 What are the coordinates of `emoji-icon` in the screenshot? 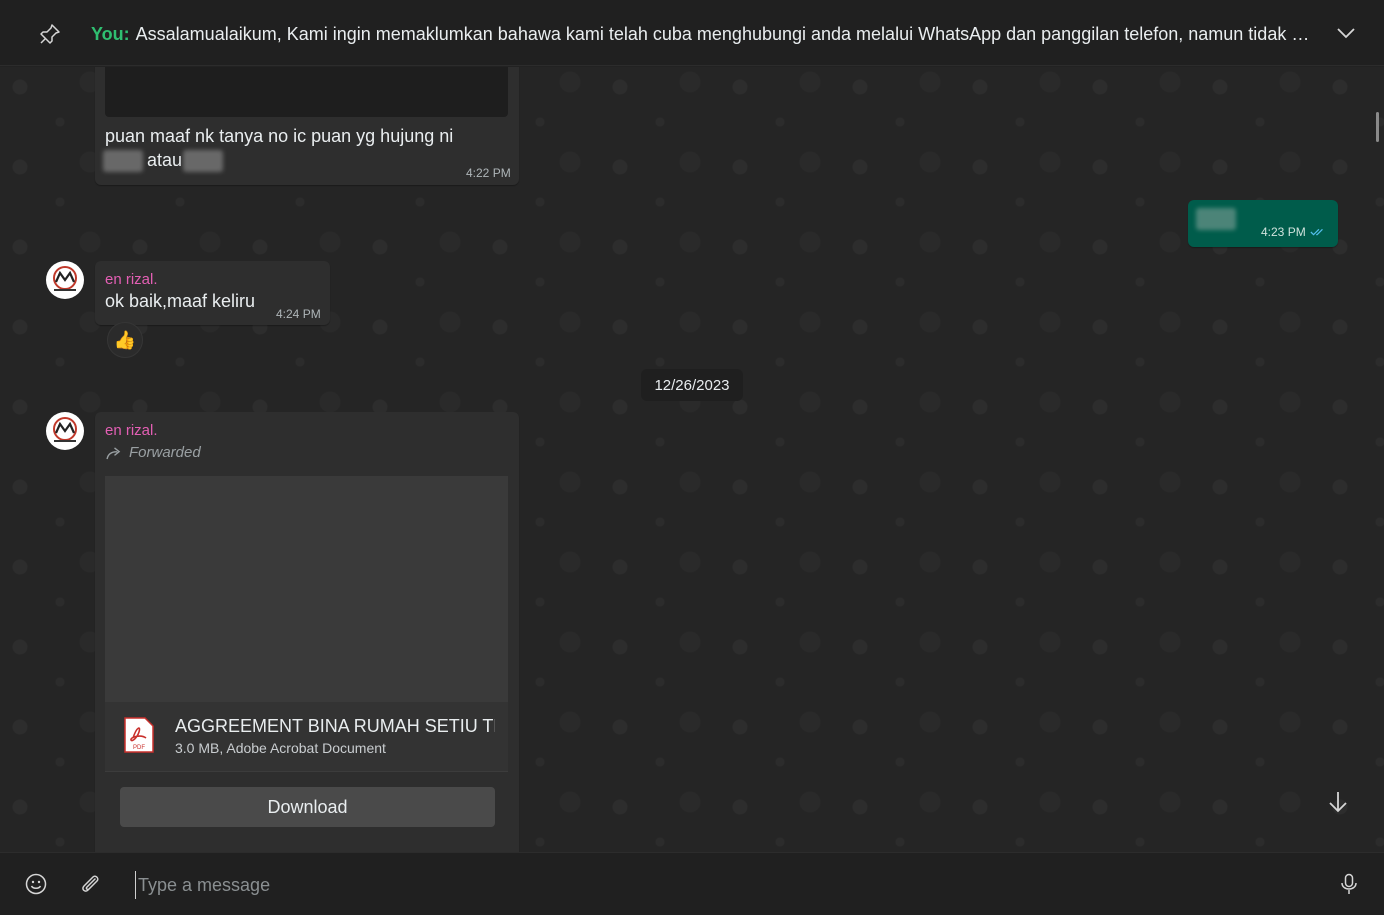 It's located at (36, 884).